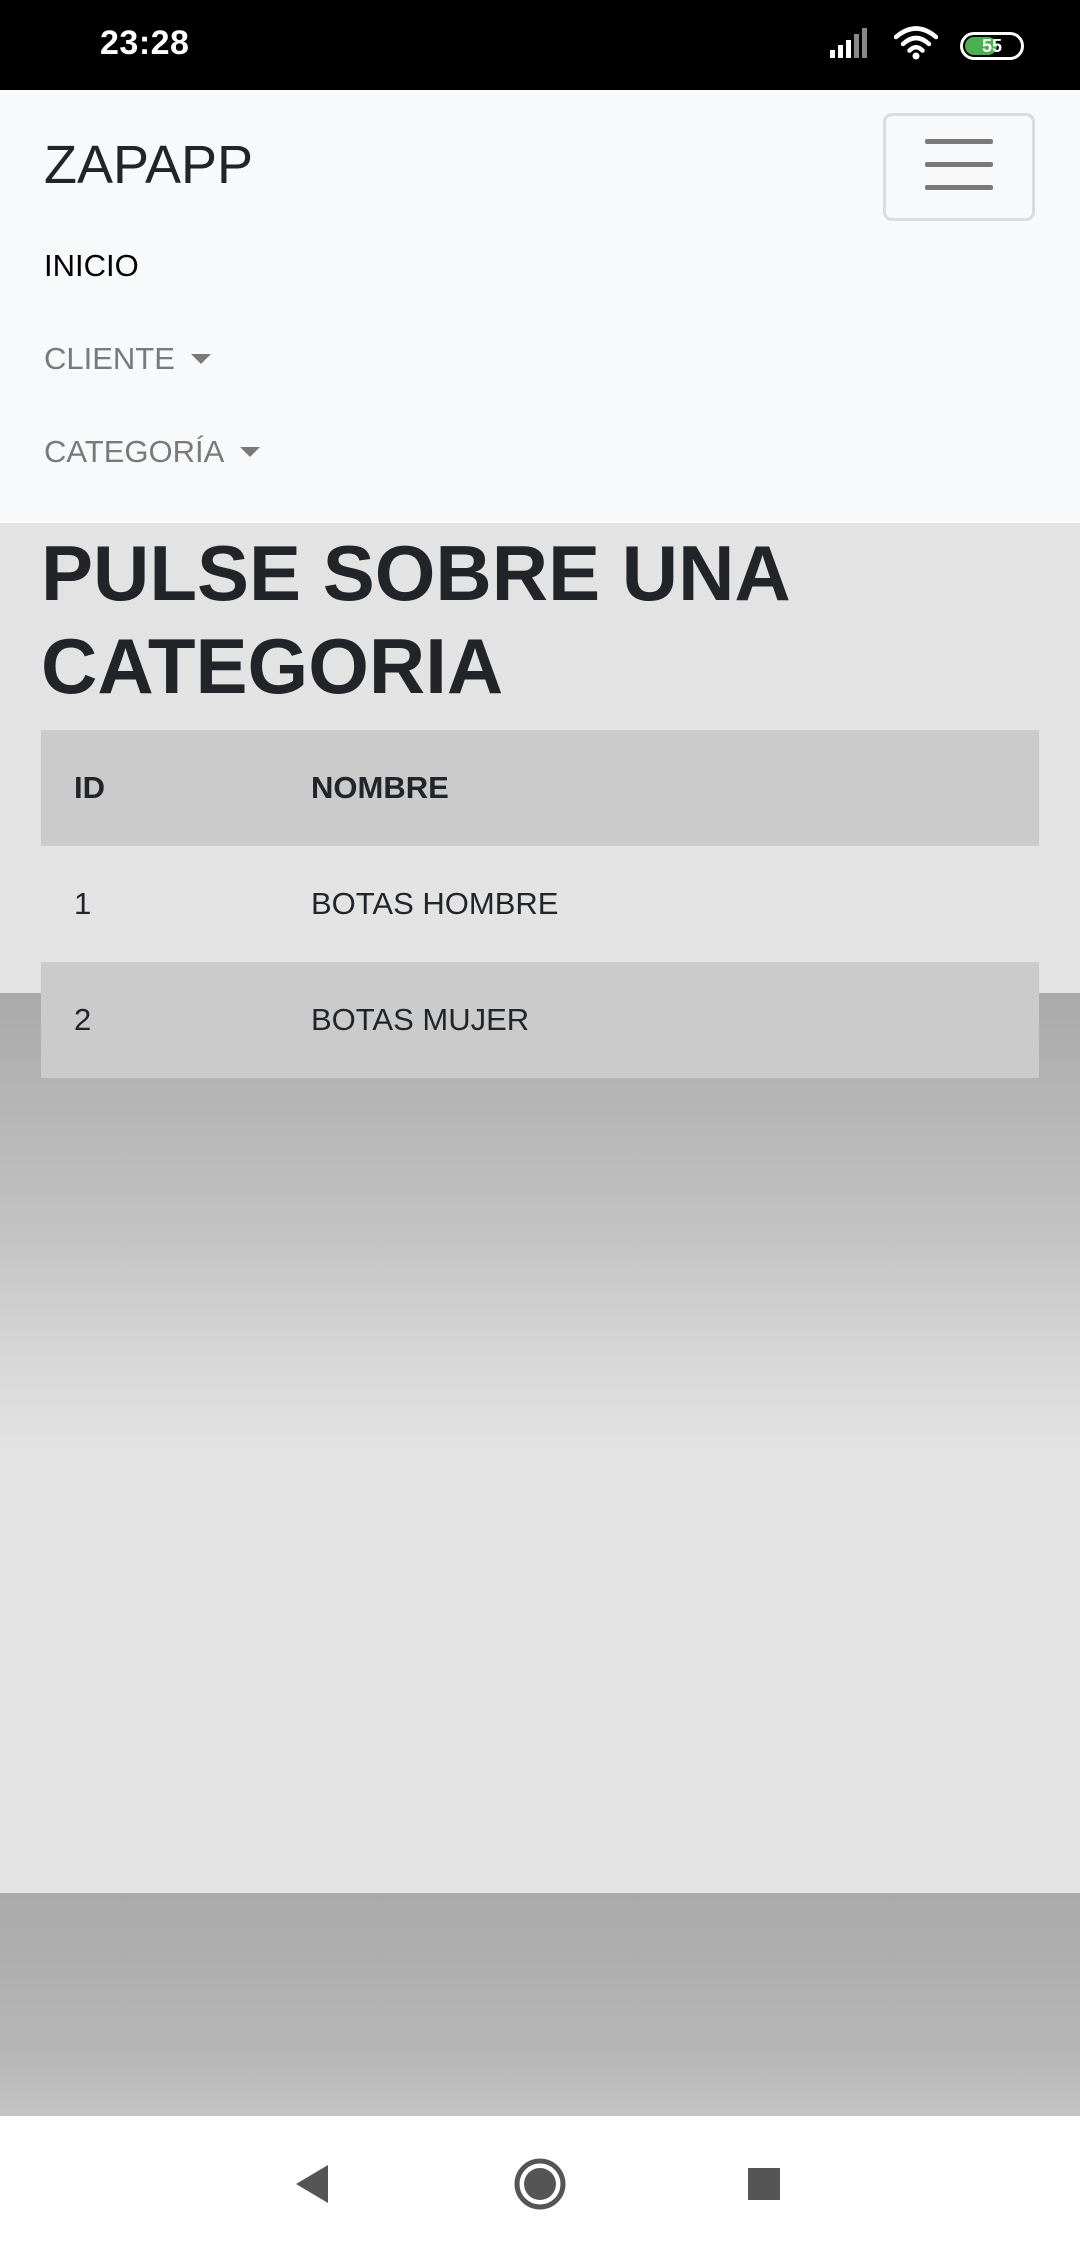  I want to click on wifi-icon, so click(916, 45).